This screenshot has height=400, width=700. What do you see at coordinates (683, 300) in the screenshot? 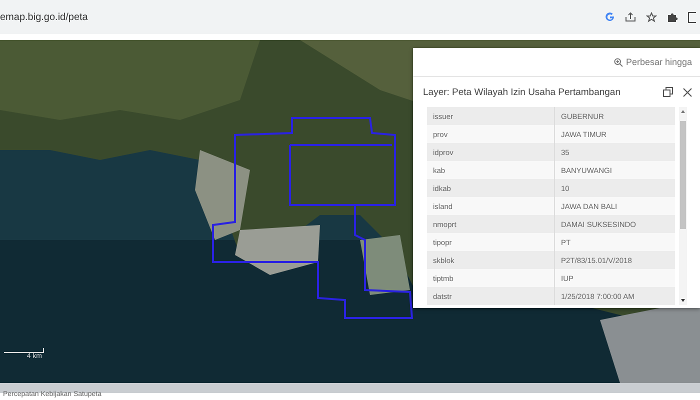
I see `scroll-down-icon` at bounding box center [683, 300].